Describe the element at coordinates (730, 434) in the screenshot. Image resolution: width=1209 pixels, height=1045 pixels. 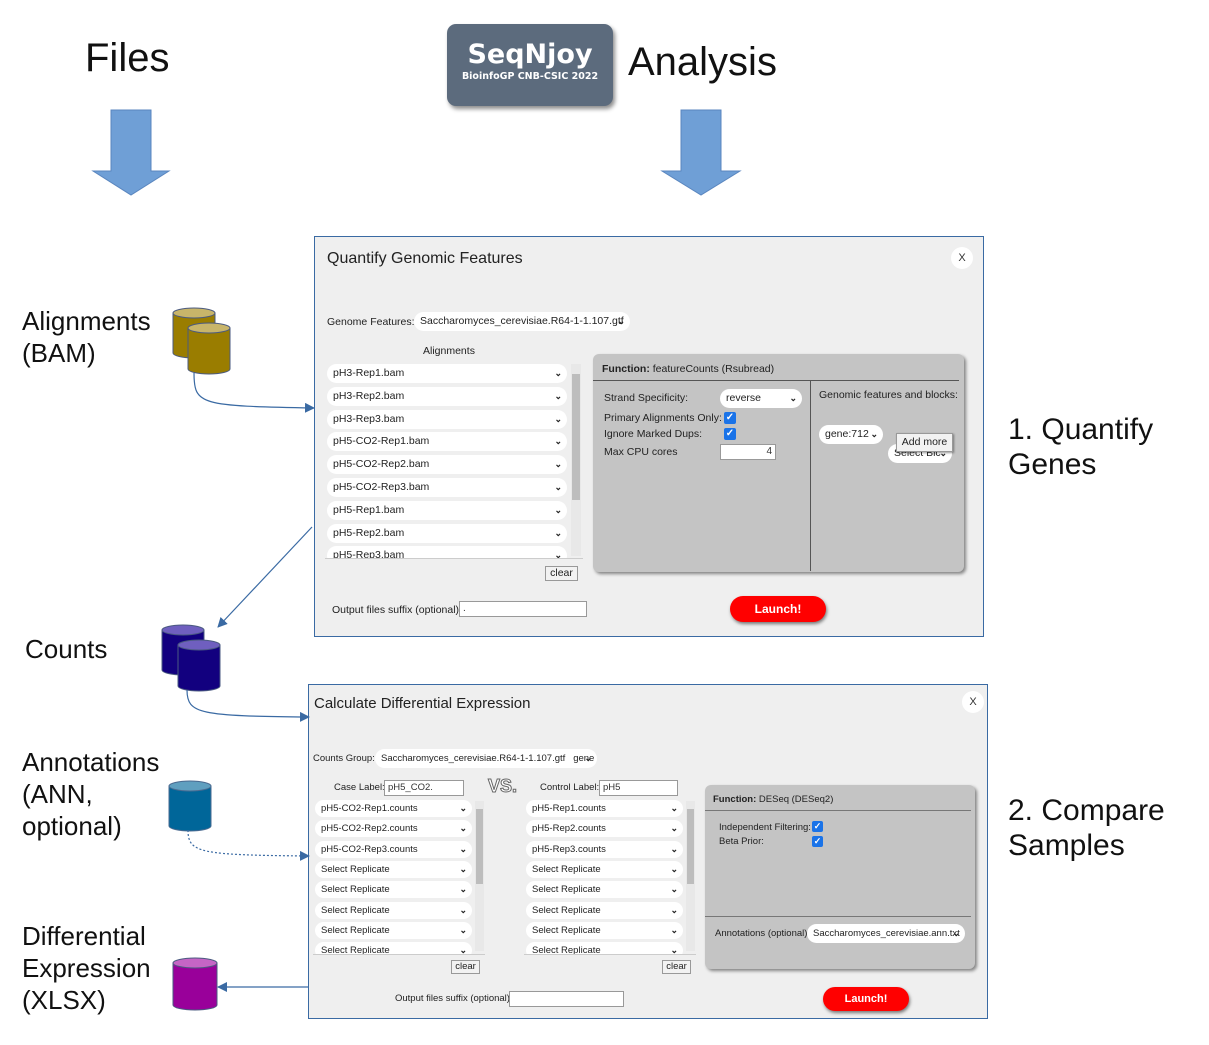
I see `dups-checkbox: ✓` at that location.